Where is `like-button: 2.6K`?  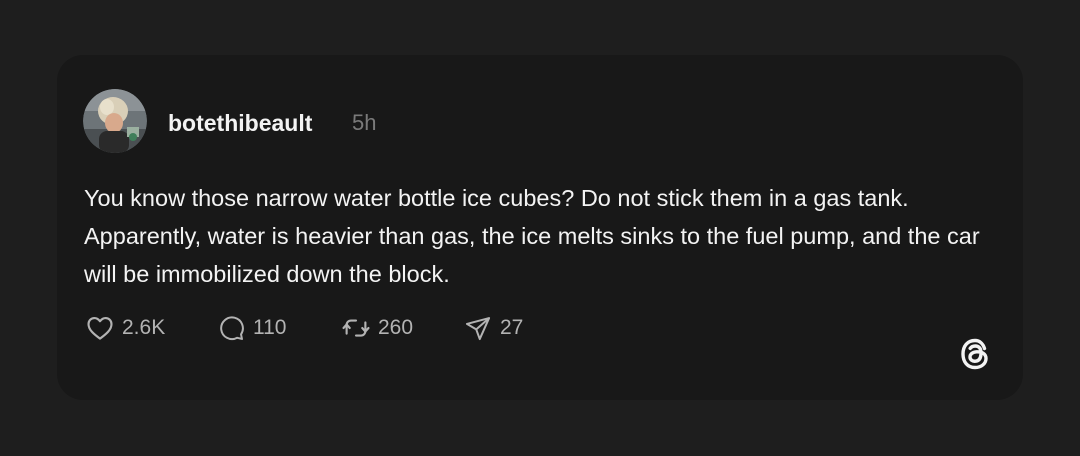
like-button: 2.6K is located at coordinates (149, 328).